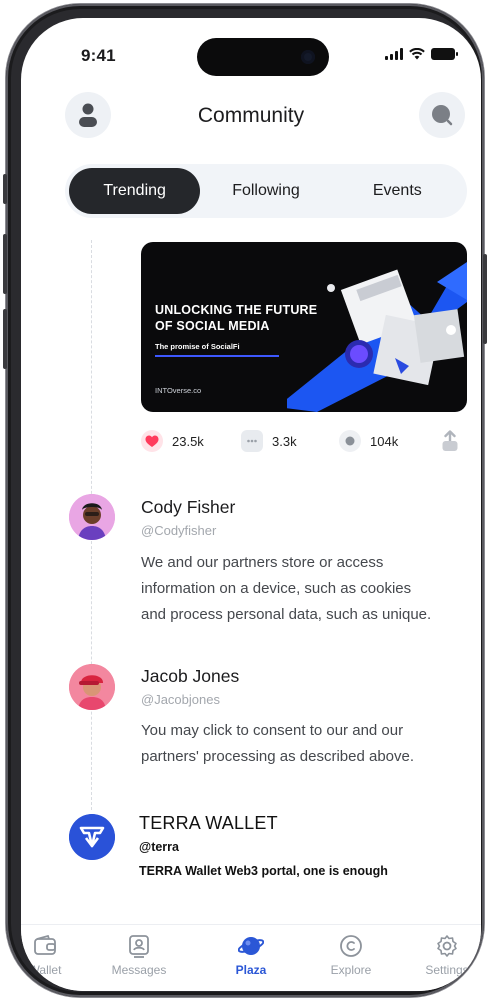 This screenshot has width=490, height=1001. Describe the element at coordinates (217, 356) in the screenshot. I see `banner-underline` at that location.